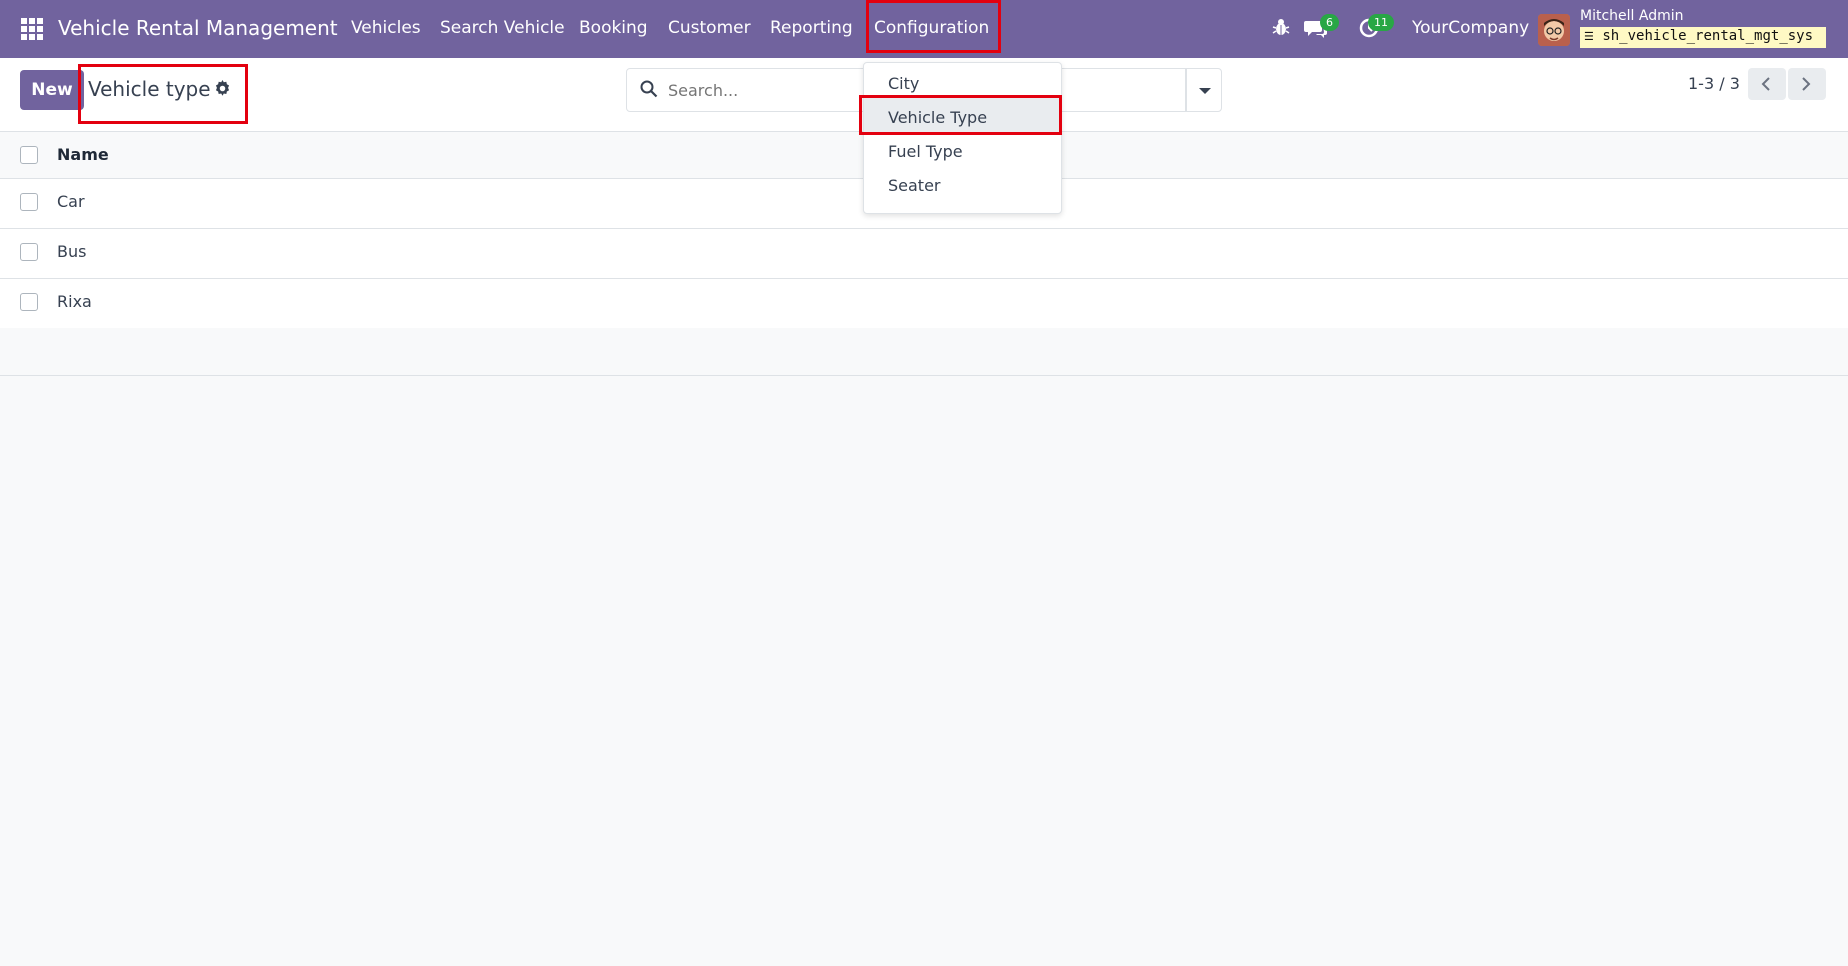  What do you see at coordinates (502, 28) in the screenshot?
I see `menu-search-vehicle: Search Vehicle` at bounding box center [502, 28].